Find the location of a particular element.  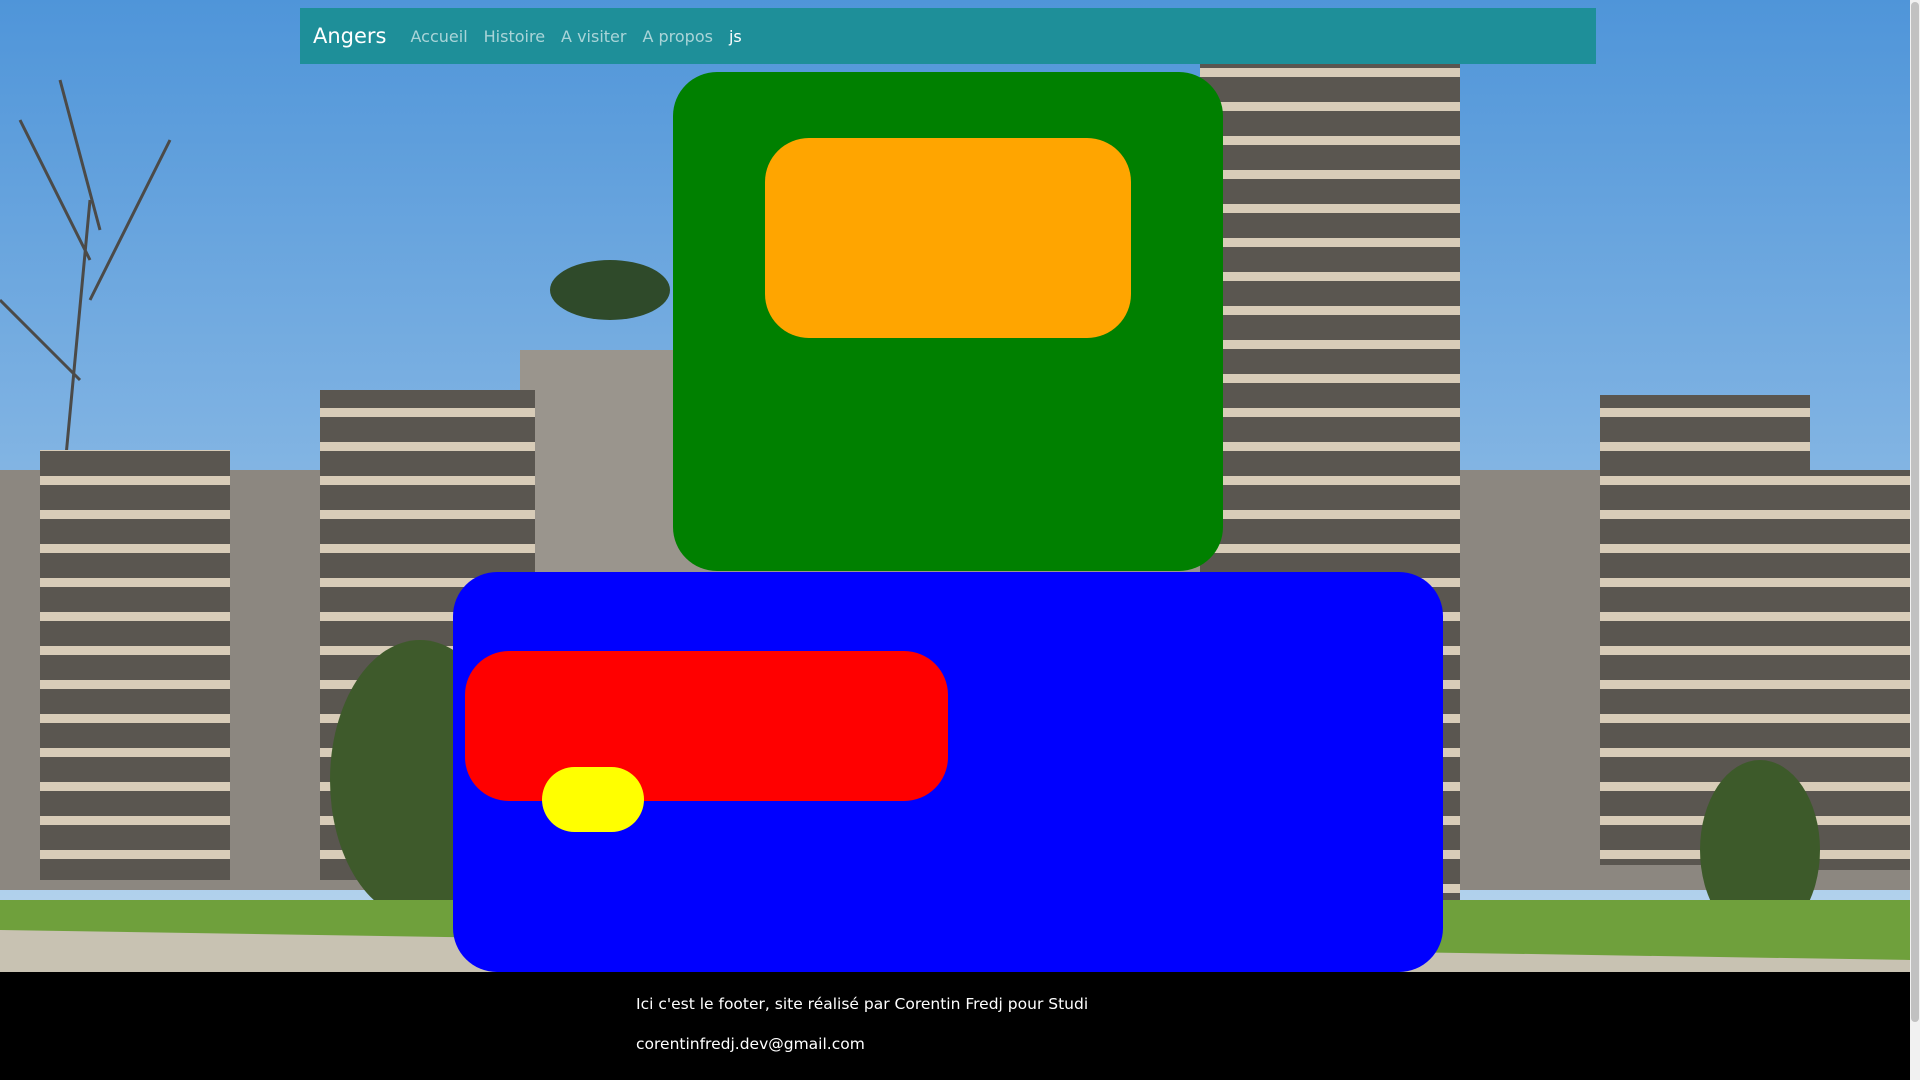

yellow-box is located at coordinates (593, 799).